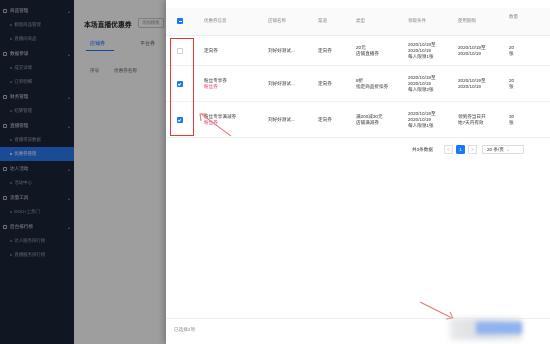 The height and width of the screenshot is (344, 550). Describe the element at coordinates (467, 20) in the screenshot. I see `column-header-period: 使用期限` at that location.